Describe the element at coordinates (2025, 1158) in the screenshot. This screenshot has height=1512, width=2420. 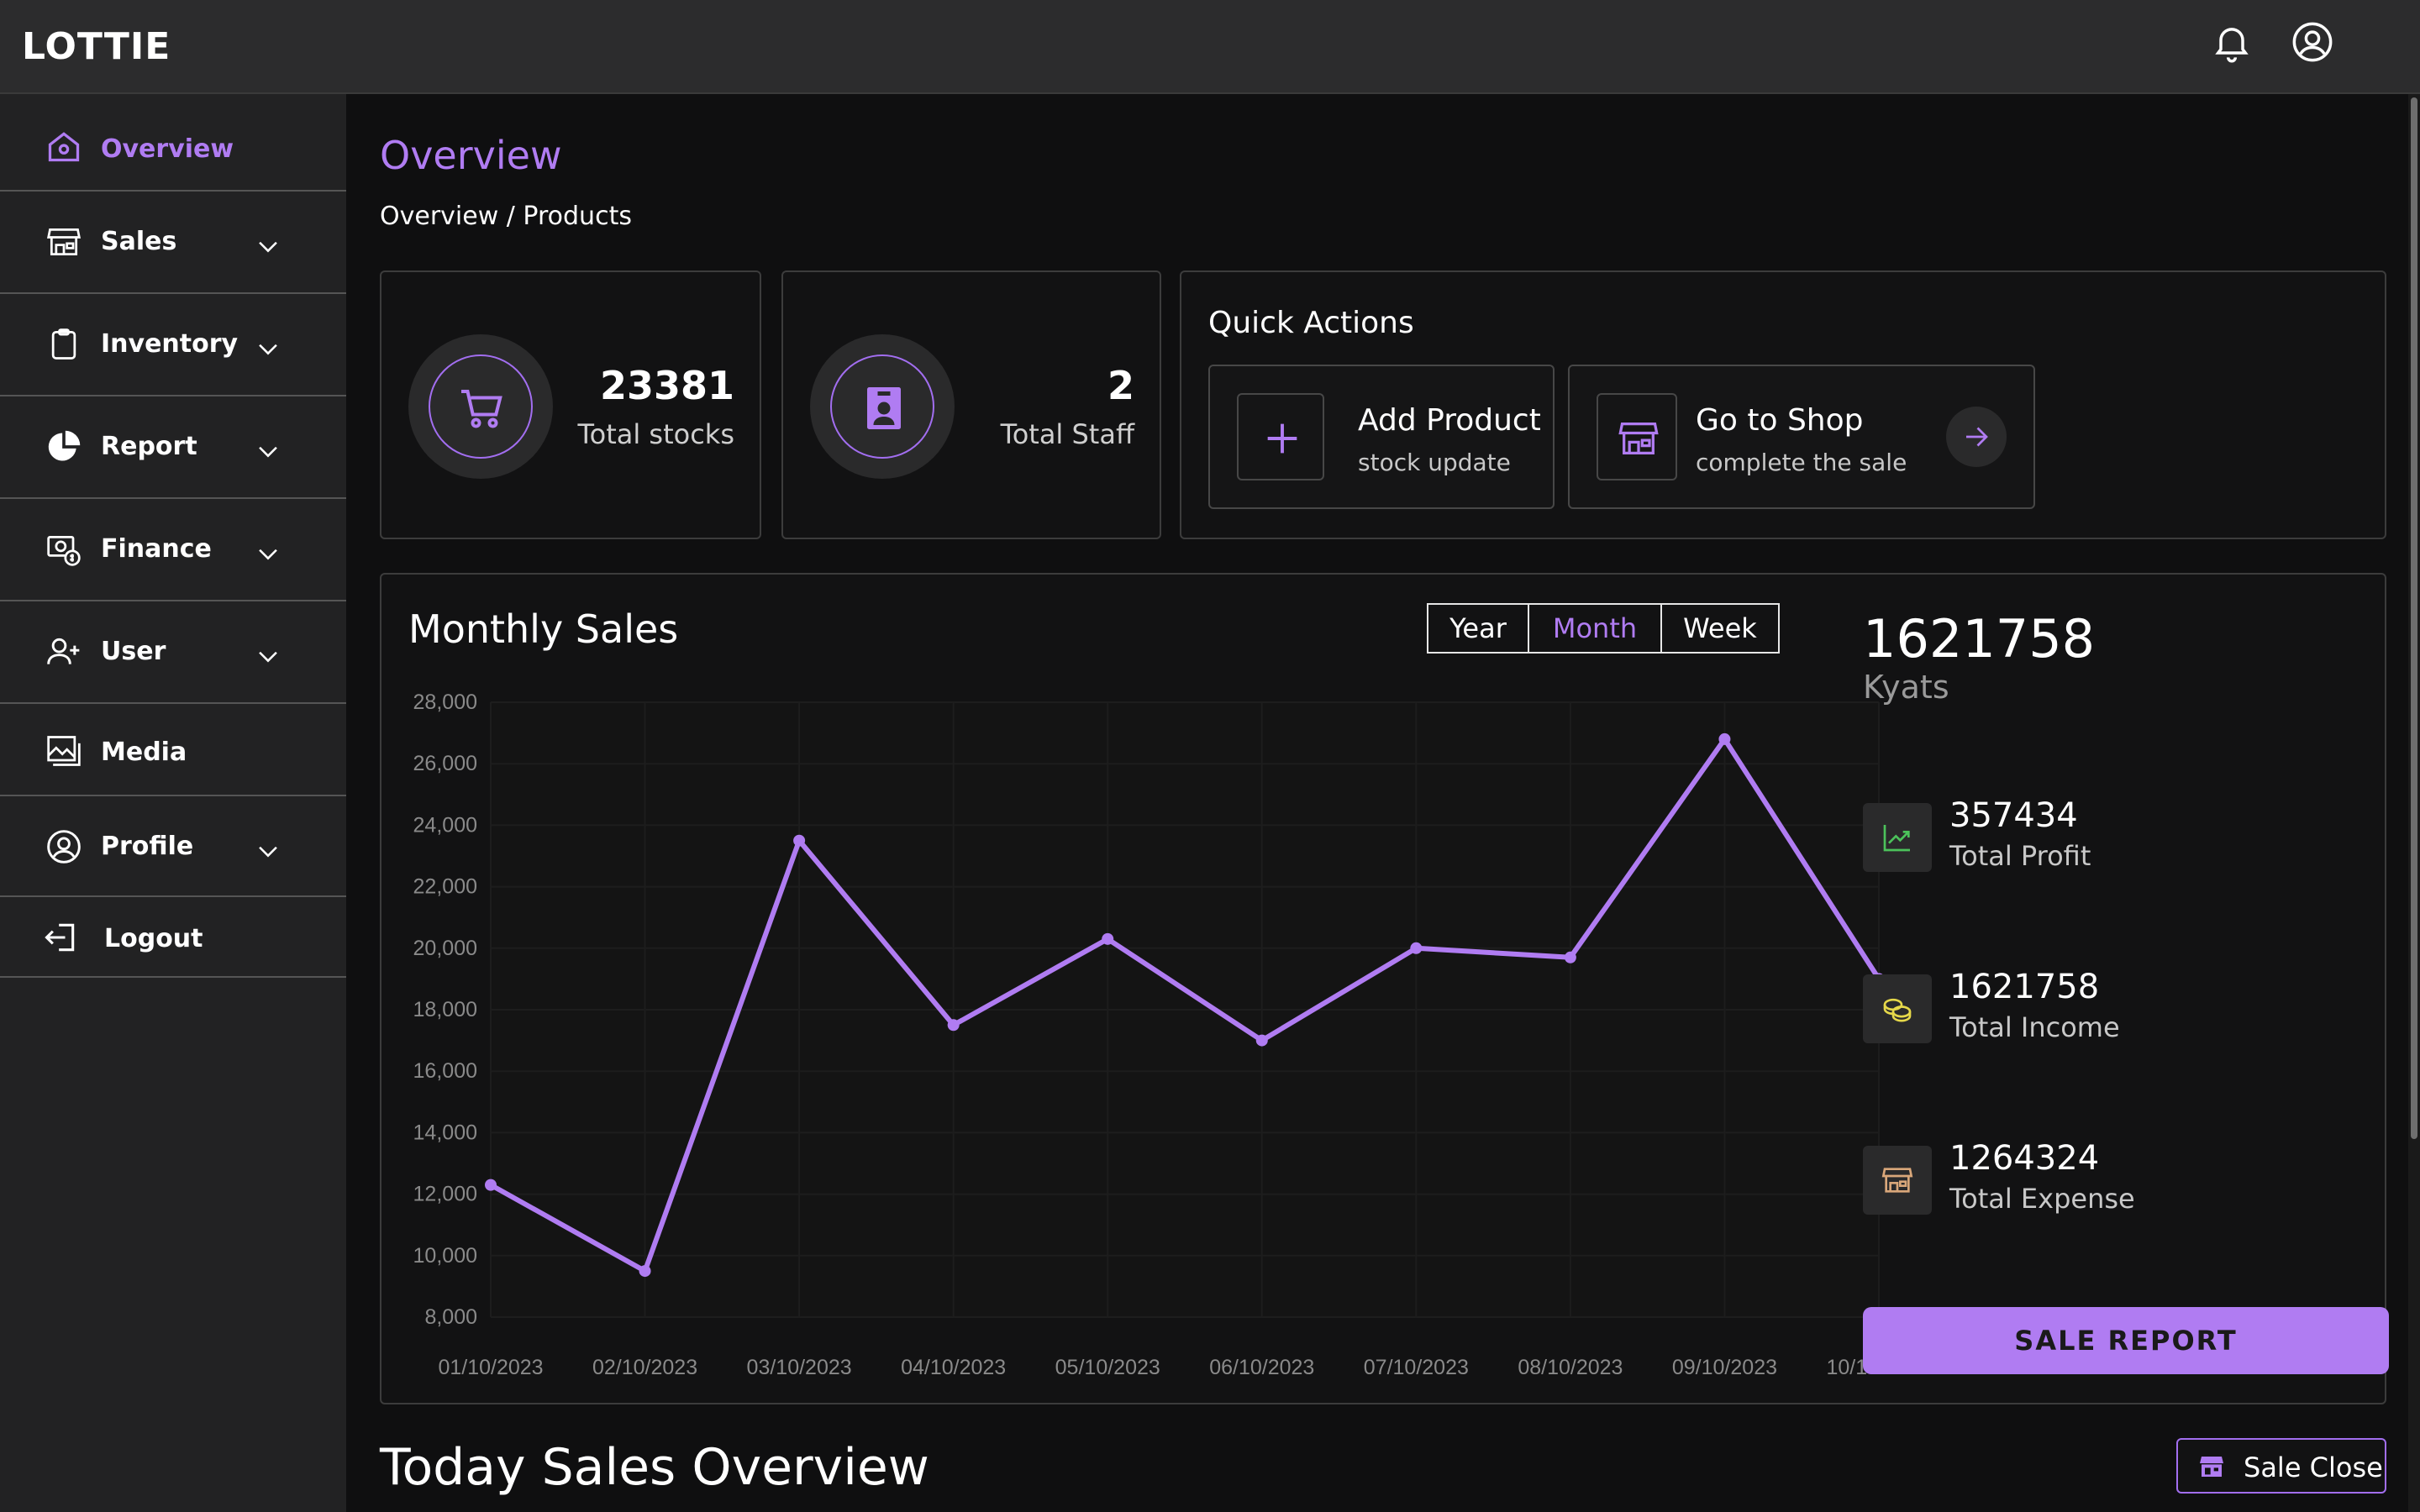
I see `expense-value: 1264324` at that location.